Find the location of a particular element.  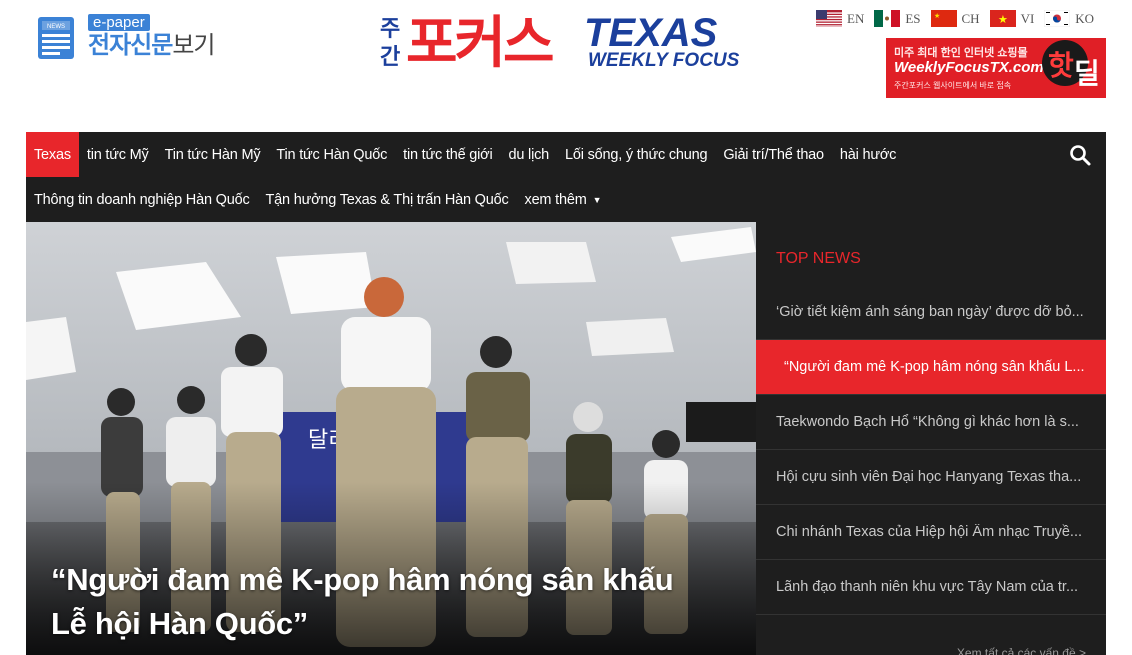

us-flag-icon is located at coordinates (829, 18).